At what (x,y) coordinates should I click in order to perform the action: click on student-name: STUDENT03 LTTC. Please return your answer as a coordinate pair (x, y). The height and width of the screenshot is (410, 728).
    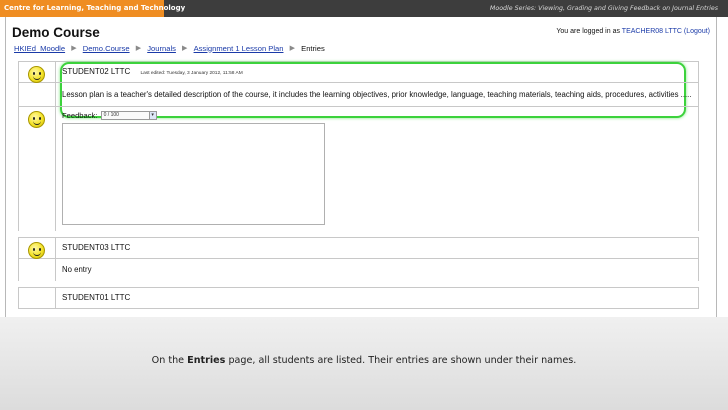
    Looking at the image, I should click on (96, 247).